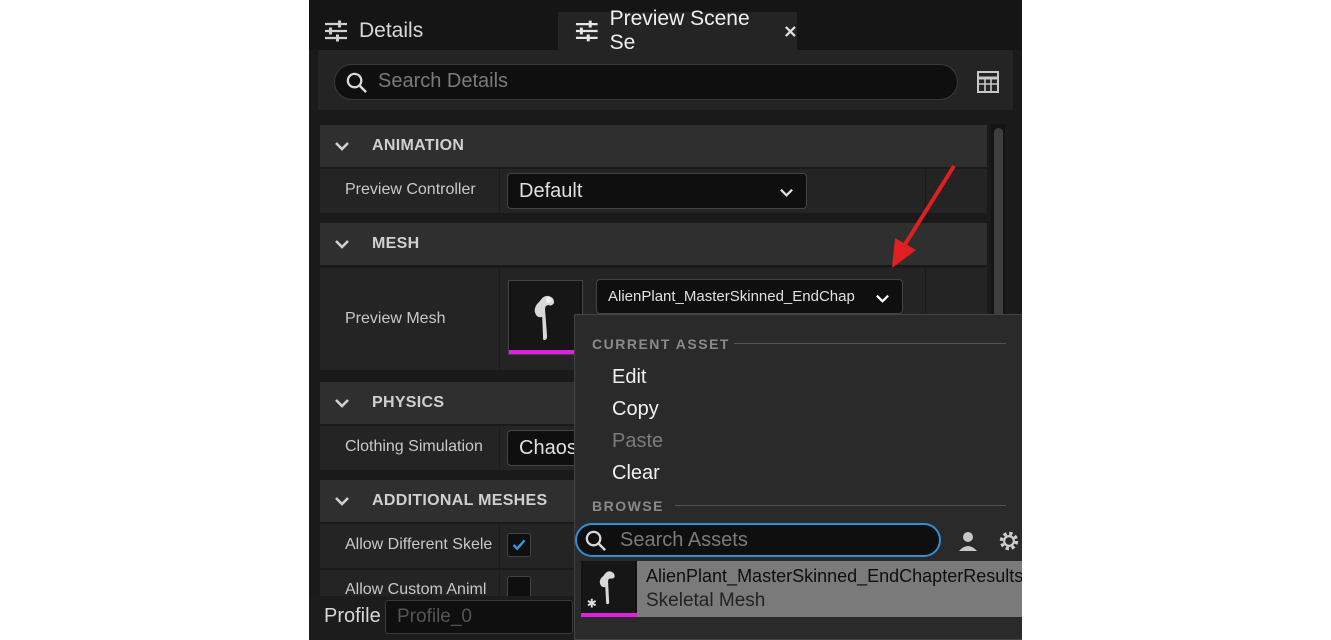  Describe the element at coordinates (396, 243) in the screenshot. I see `category-mesh-title: MESH` at that location.